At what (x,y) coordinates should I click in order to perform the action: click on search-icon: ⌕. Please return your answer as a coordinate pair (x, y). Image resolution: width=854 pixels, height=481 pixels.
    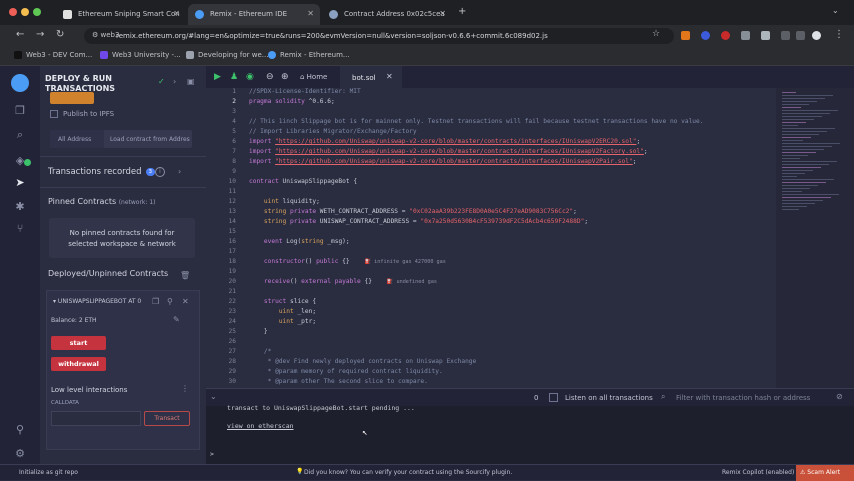
    Looking at the image, I should click on (20, 135).